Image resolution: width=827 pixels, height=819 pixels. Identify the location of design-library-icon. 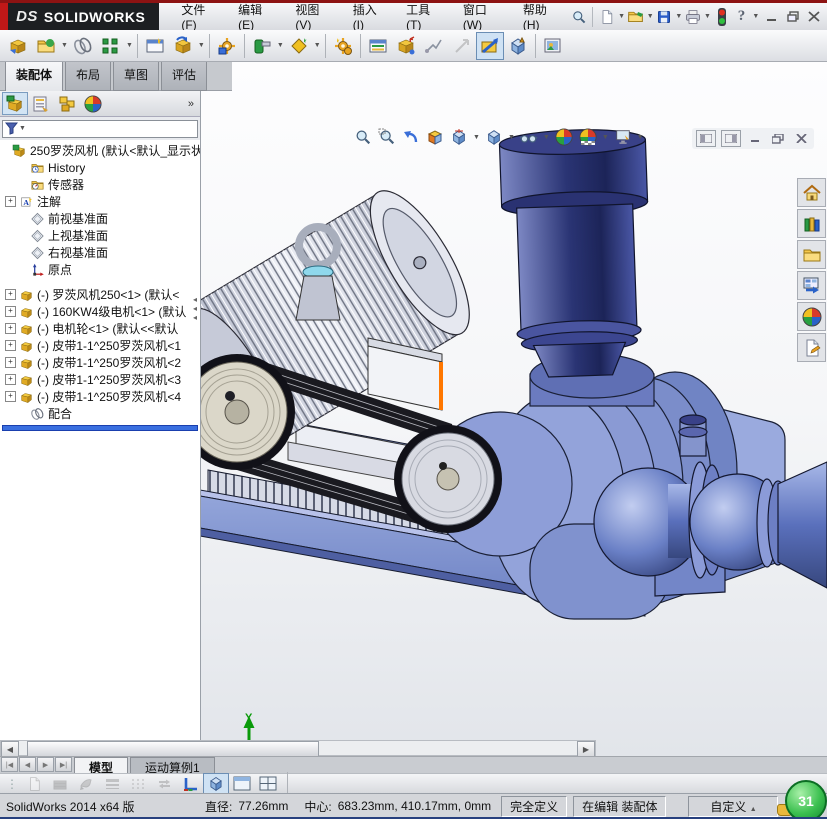
(811, 223).